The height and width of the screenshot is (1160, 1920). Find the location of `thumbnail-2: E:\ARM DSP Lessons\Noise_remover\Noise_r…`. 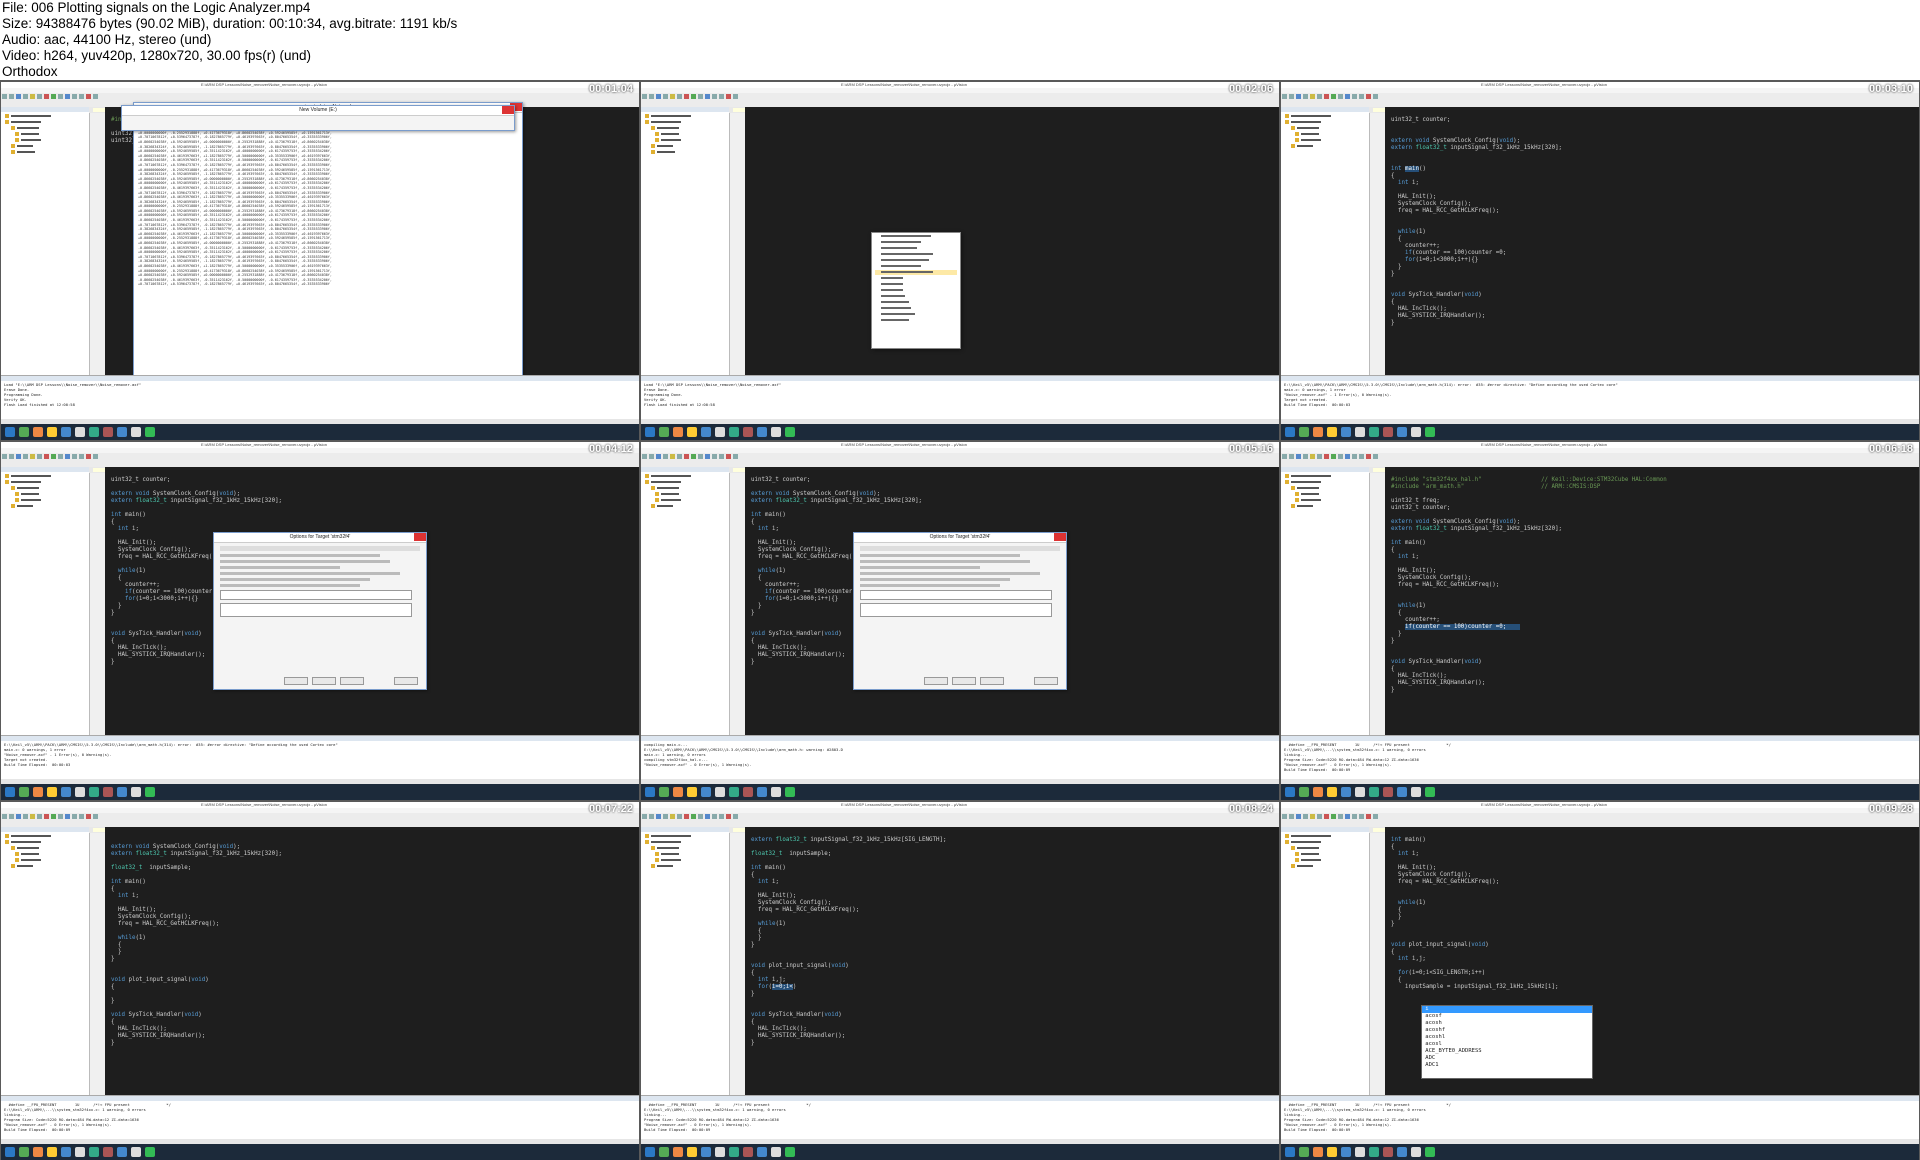

thumbnail-2: E:\ARM DSP Lessons\Noise_remover\Noise_r… is located at coordinates (960, 261).